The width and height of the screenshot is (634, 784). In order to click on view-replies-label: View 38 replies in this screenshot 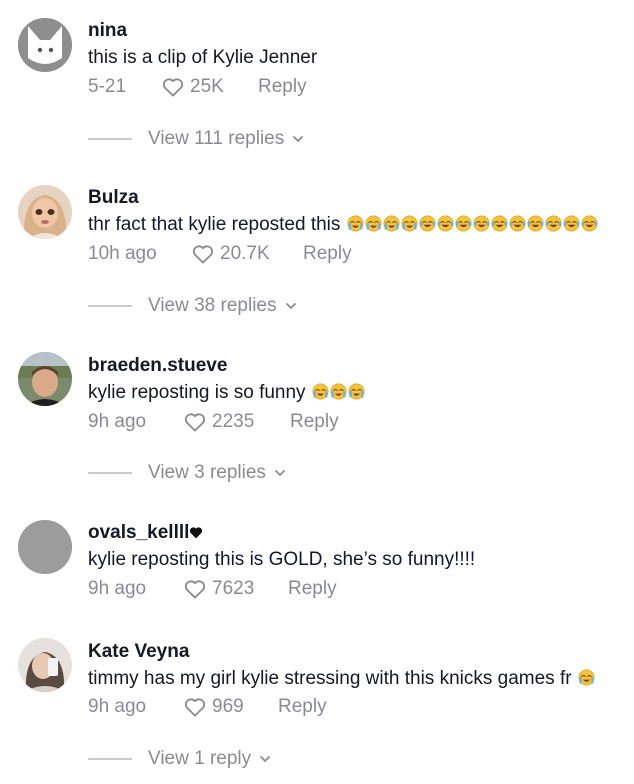, I will do `click(212, 305)`.